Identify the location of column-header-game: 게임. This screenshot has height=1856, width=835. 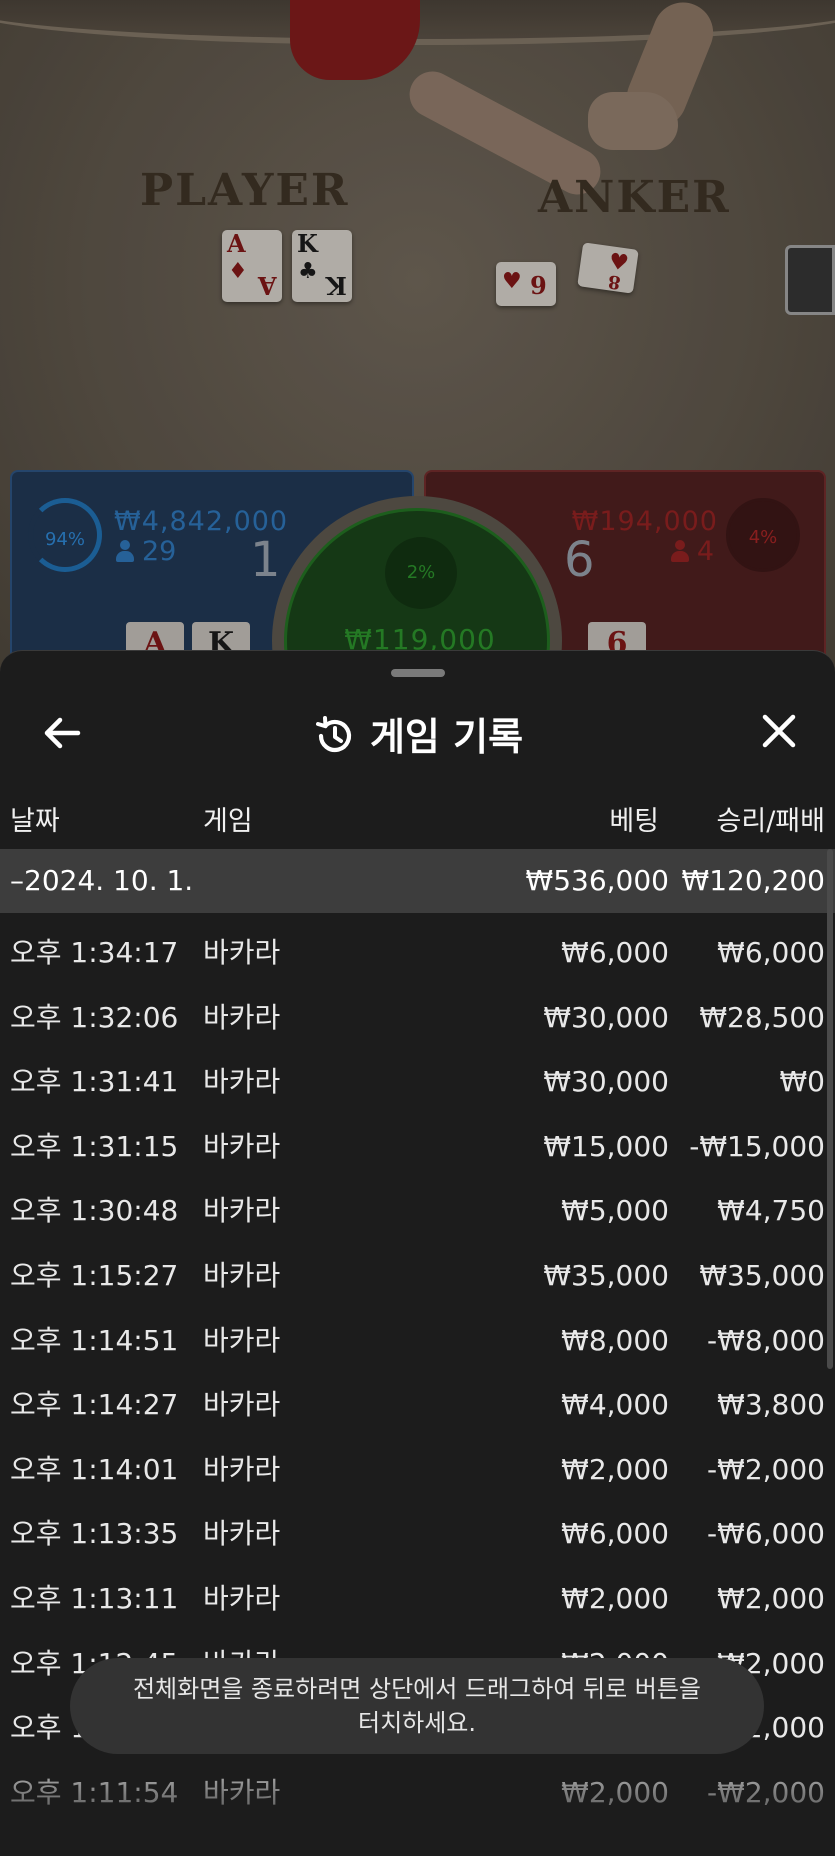
(228, 819).